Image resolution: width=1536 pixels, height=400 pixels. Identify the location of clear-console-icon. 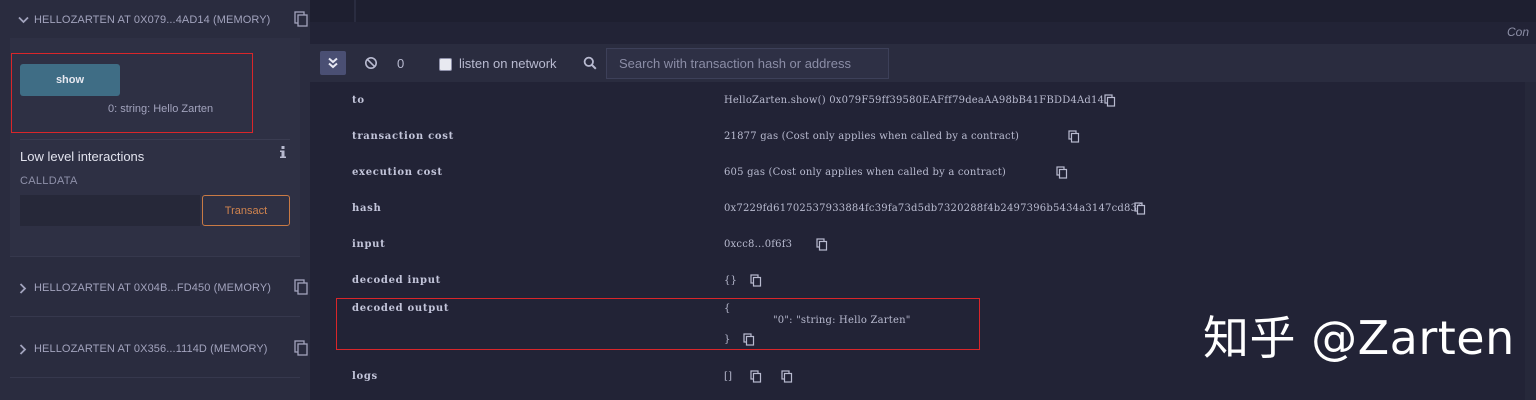
(371, 63).